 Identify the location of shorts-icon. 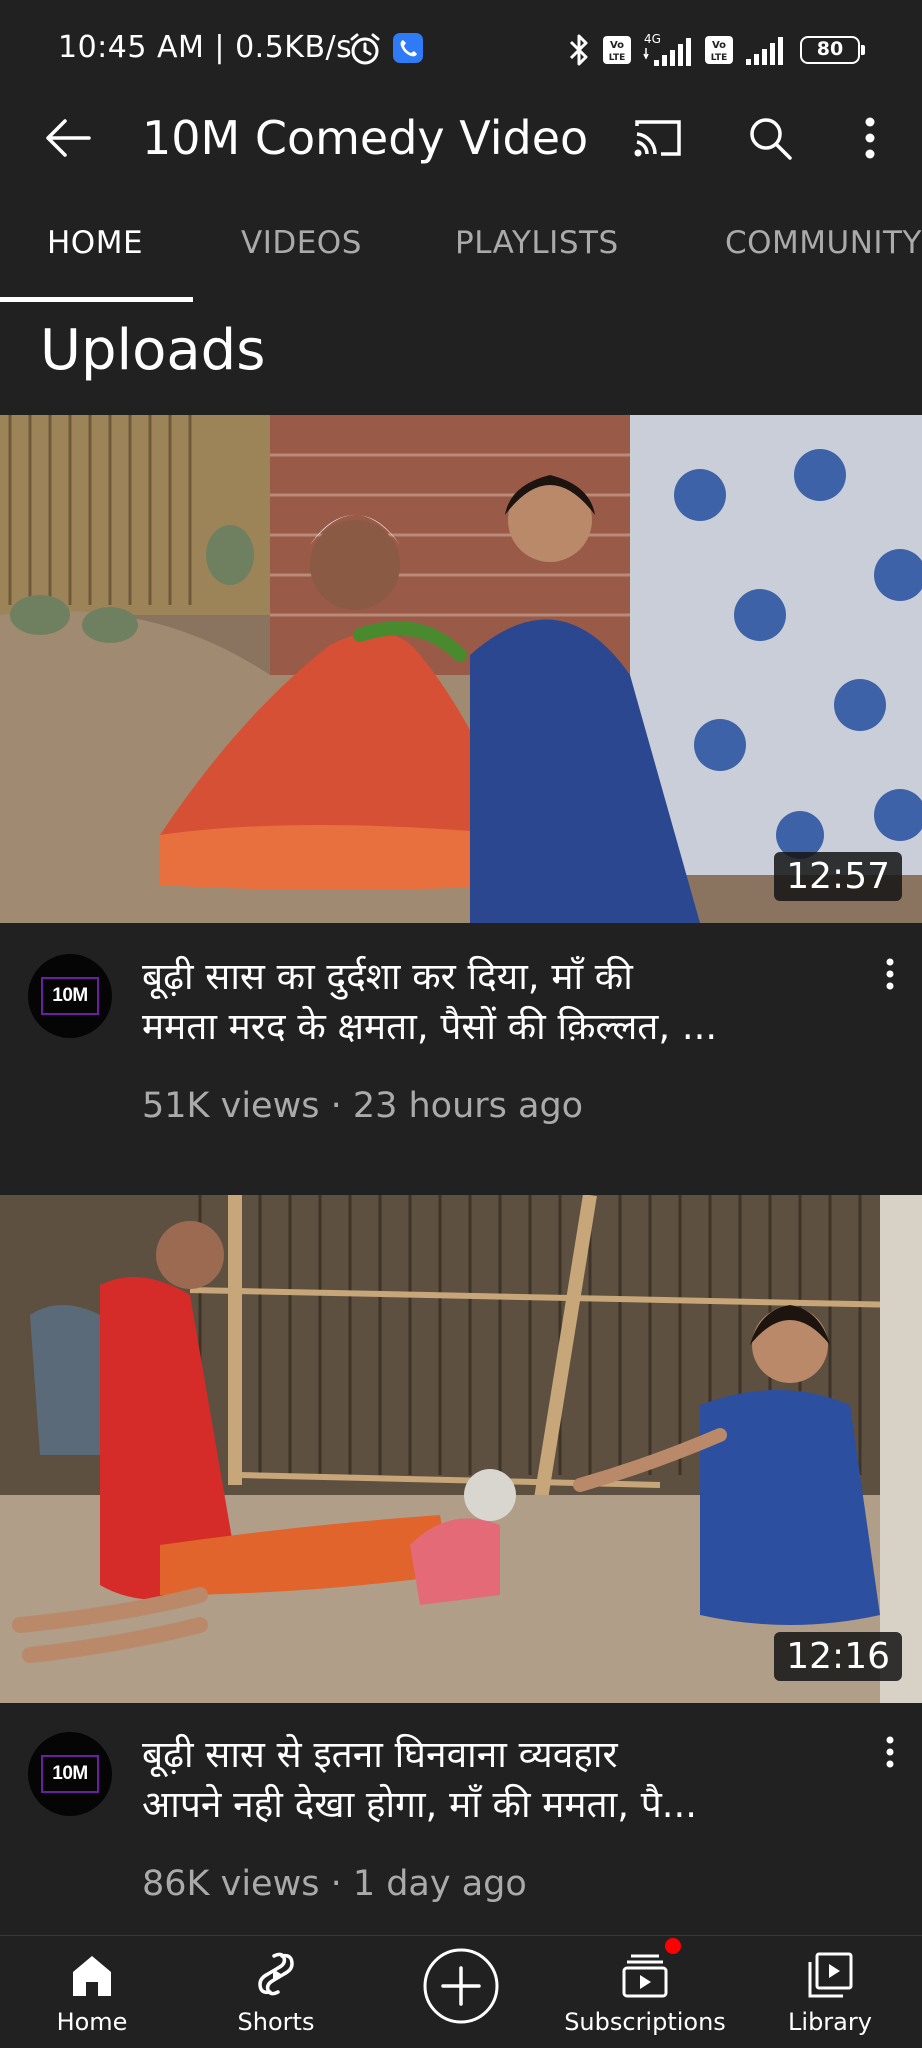
(276, 1974).